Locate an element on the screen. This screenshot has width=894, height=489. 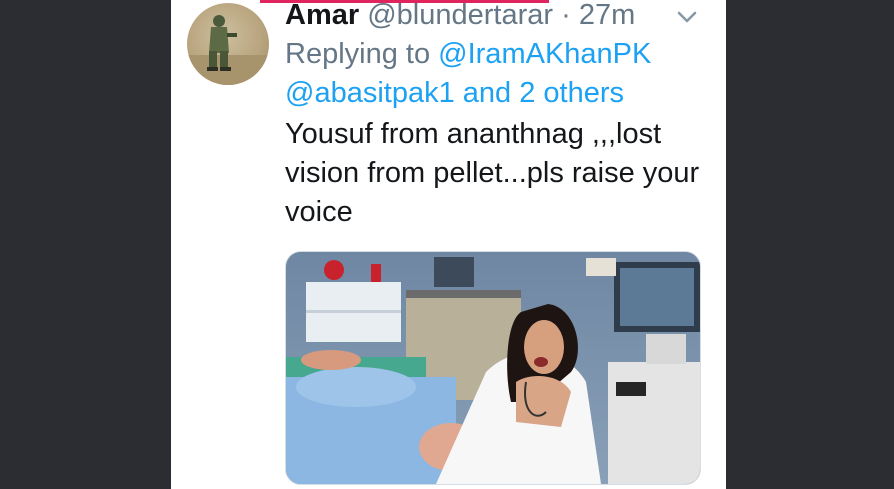
author-name: Amar is located at coordinates (322, 15).